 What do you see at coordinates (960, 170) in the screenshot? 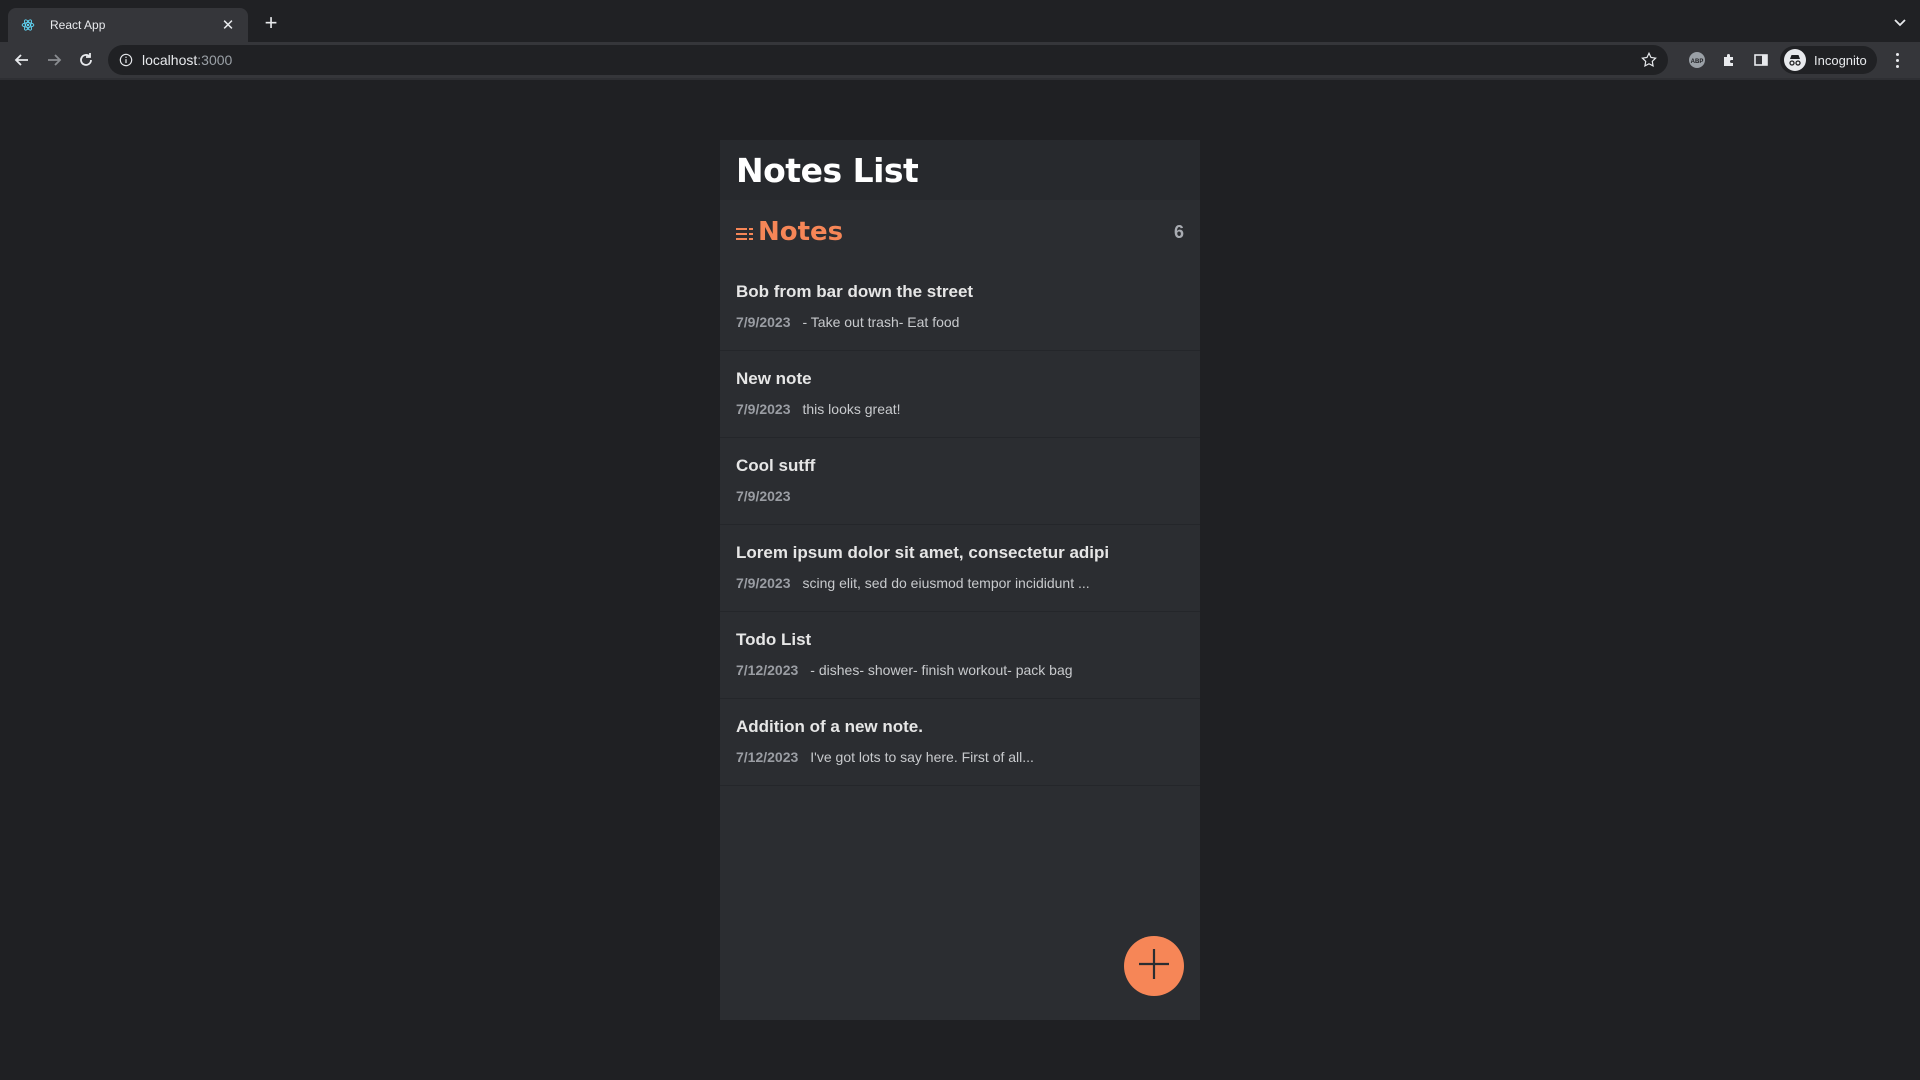
I see `app-header: Notes List` at bounding box center [960, 170].